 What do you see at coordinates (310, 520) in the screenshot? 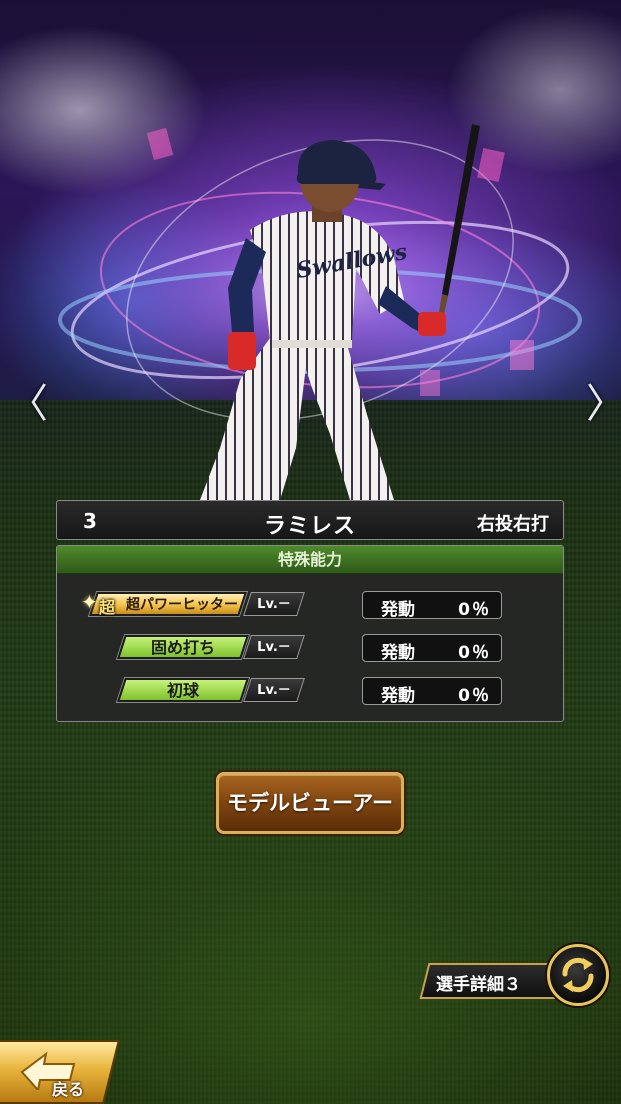
I see `player-name-bar: 3 ラミレス 右投右打` at bounding box center [310, 520].